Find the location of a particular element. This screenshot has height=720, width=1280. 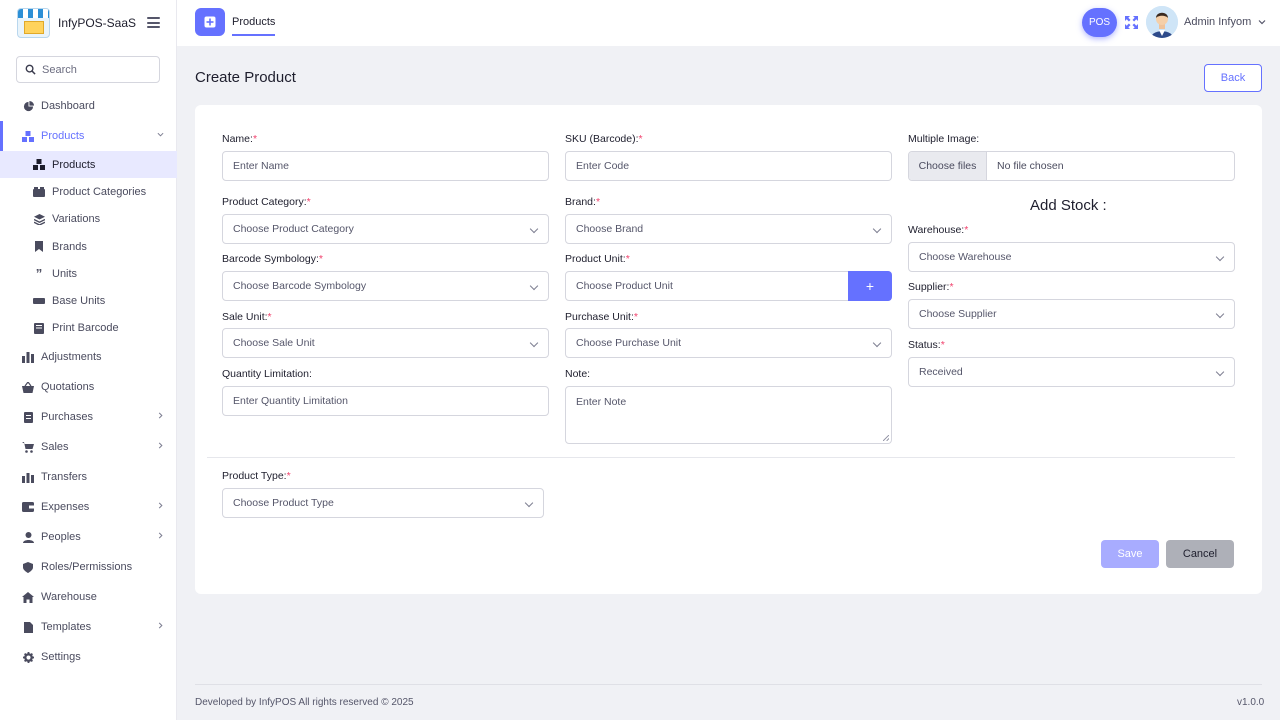

sidebar-subitem-brands: Brands is located at coordinates (88, 246).